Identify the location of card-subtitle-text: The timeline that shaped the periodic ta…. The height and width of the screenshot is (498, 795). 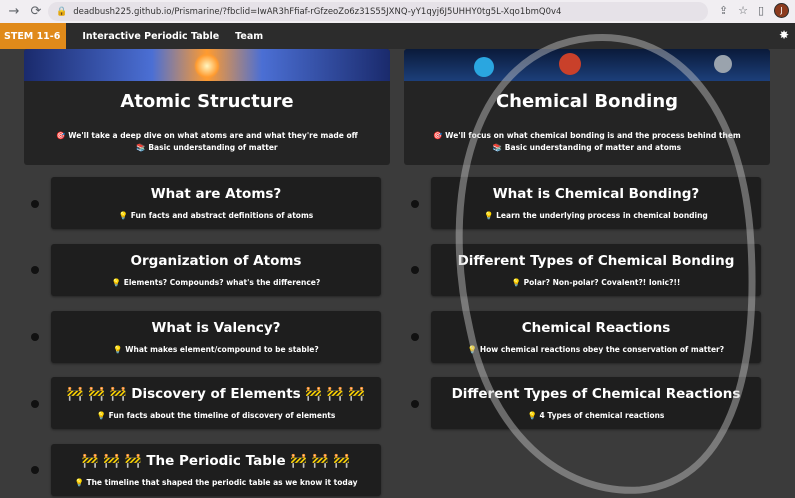
(222, 482).